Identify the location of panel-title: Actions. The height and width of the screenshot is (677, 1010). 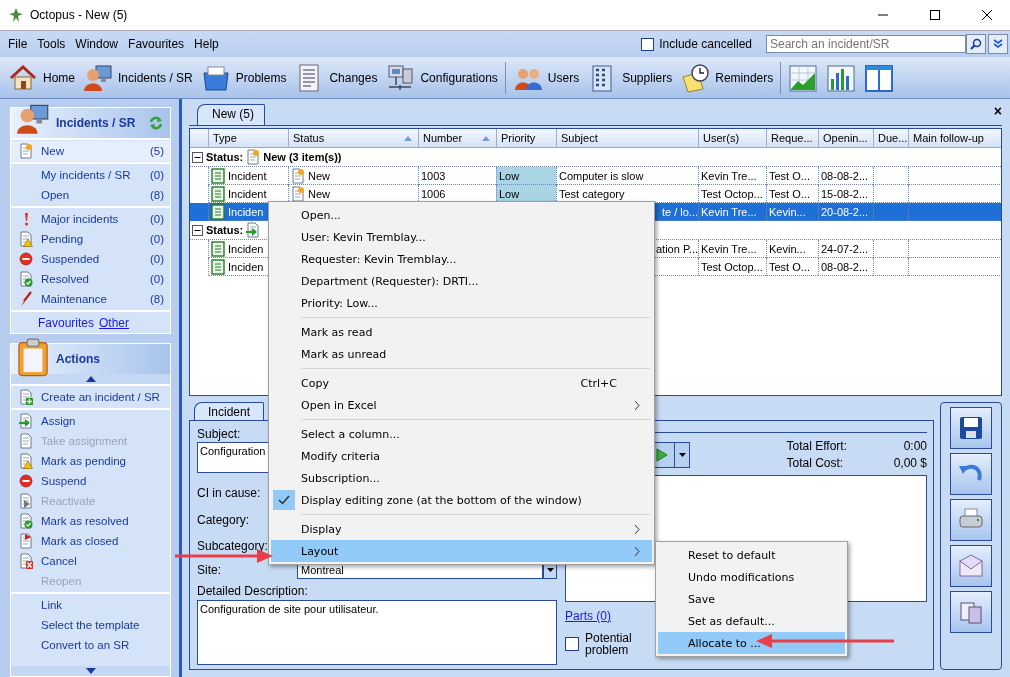
(78, 359).